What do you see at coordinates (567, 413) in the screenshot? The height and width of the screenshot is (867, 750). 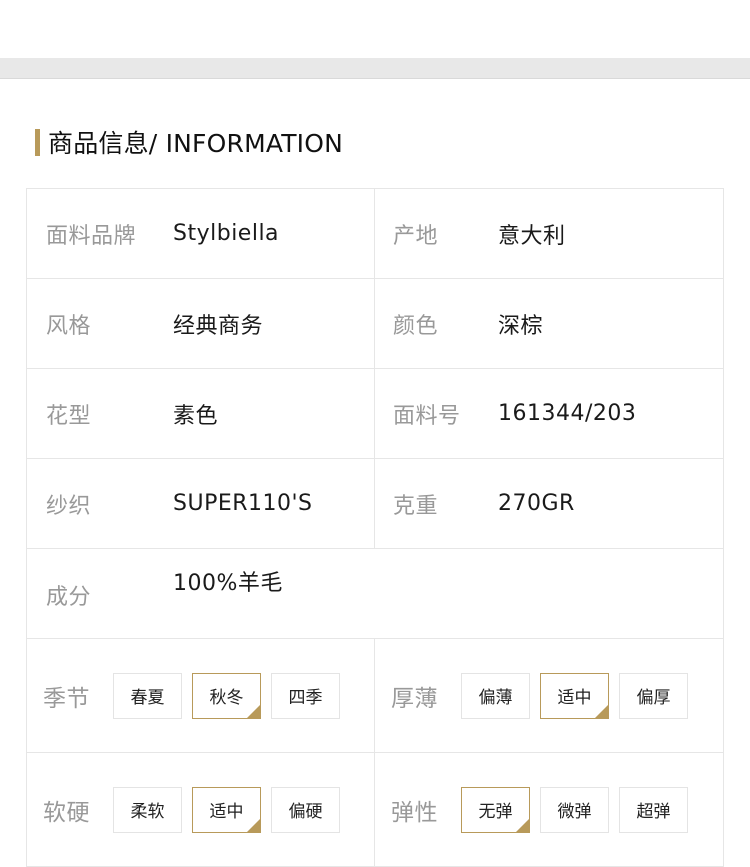 I see `info-value: 161344/203` at bounding box center [567, 413].